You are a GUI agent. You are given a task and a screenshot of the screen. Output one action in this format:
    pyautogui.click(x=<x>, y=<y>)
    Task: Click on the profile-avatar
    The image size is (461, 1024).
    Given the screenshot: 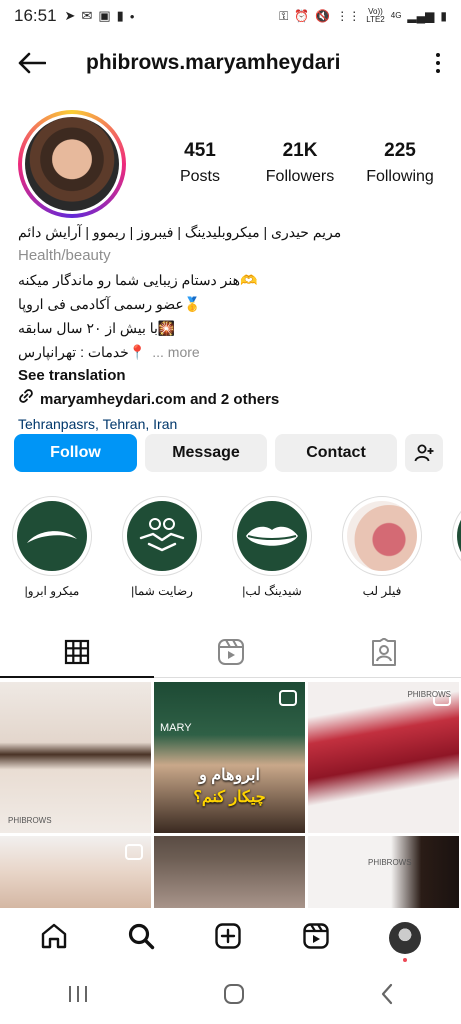 What is the action you would take?
    pyautogui.click(x=72, y=164)
    